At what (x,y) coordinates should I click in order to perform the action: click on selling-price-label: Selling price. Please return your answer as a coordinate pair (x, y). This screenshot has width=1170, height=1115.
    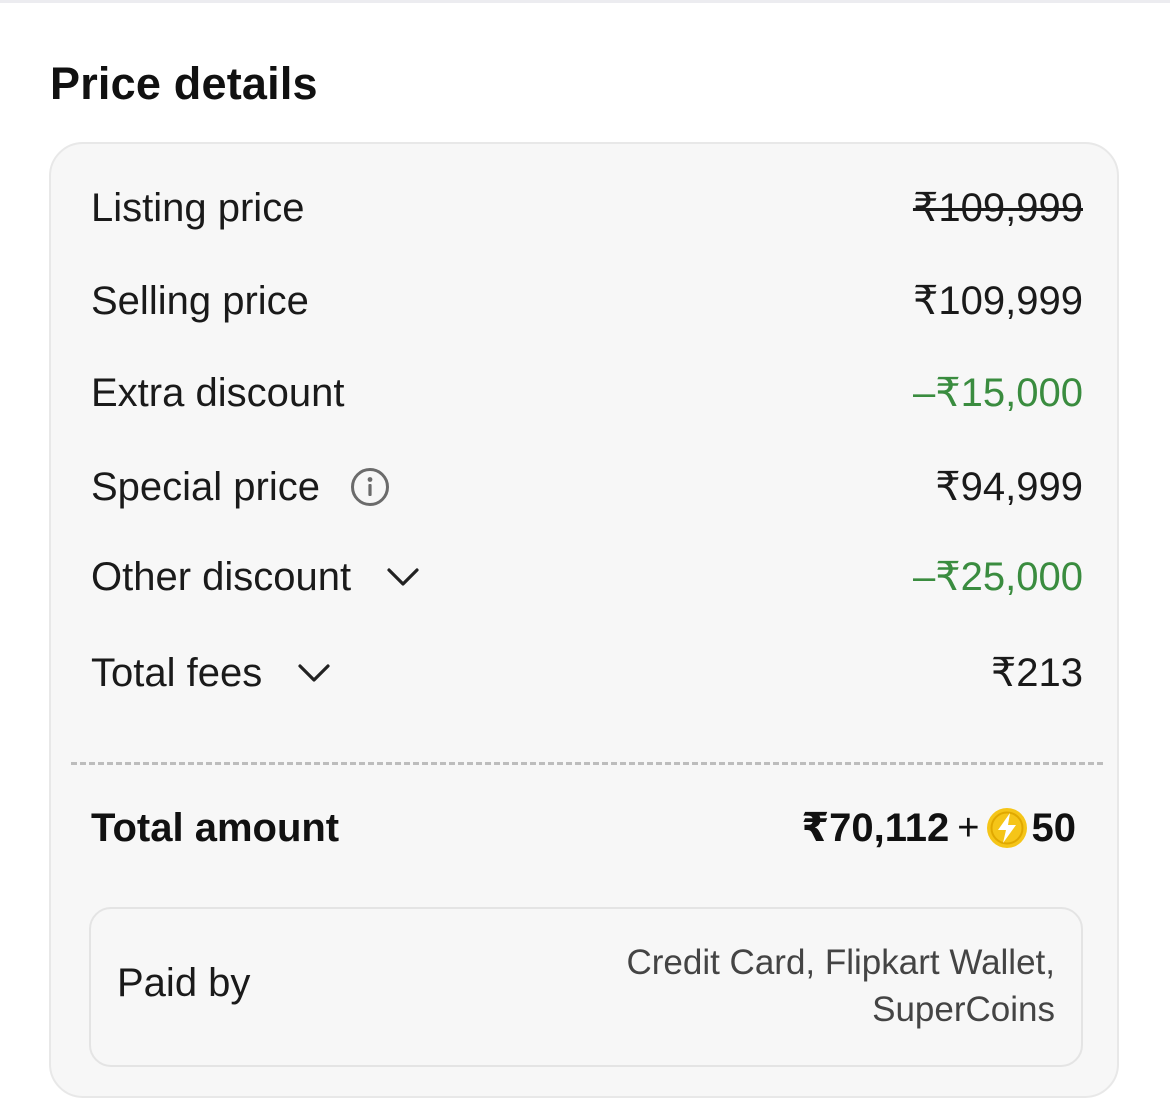
    Looking at the image, I should click on (200, 300).